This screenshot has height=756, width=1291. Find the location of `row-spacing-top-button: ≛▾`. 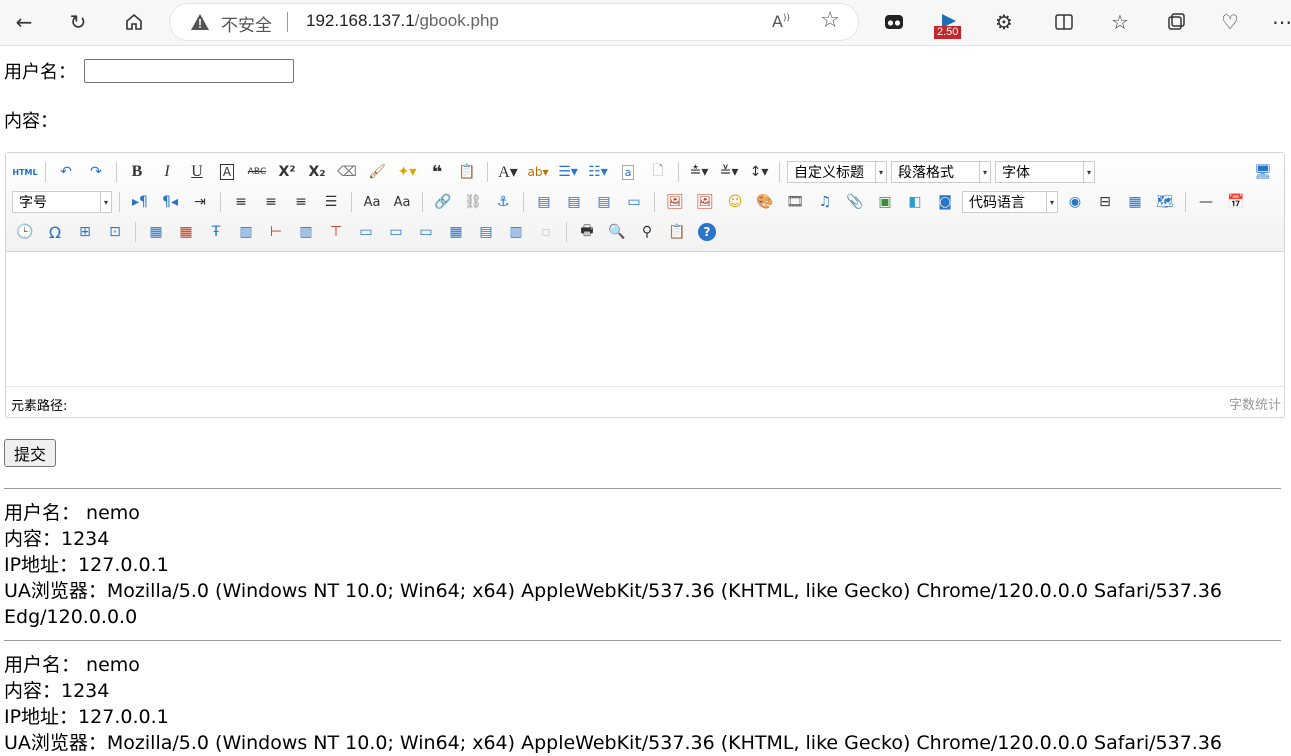

row-spacing-top-button: ≛▾ is located at coordinates (699, 172).